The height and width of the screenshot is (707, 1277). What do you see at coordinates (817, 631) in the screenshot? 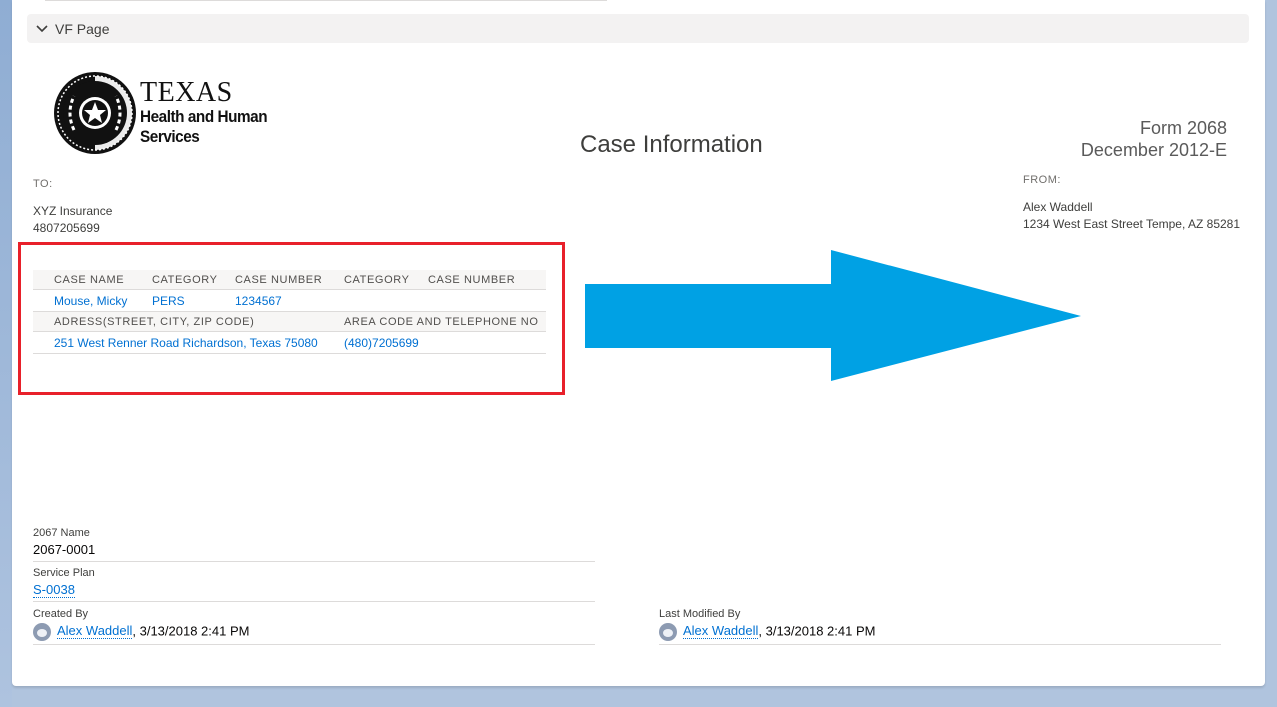
I see `modified-date: , 3/13/2018 2:41 PM` at bounding box center [817, 631].